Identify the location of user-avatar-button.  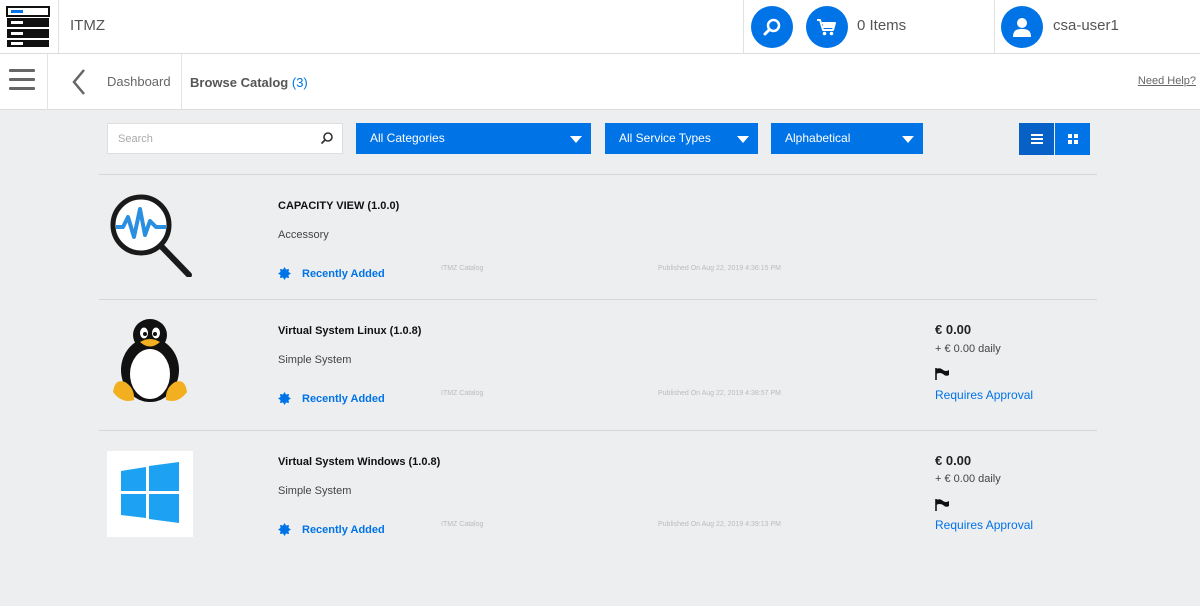
(1022, 27).